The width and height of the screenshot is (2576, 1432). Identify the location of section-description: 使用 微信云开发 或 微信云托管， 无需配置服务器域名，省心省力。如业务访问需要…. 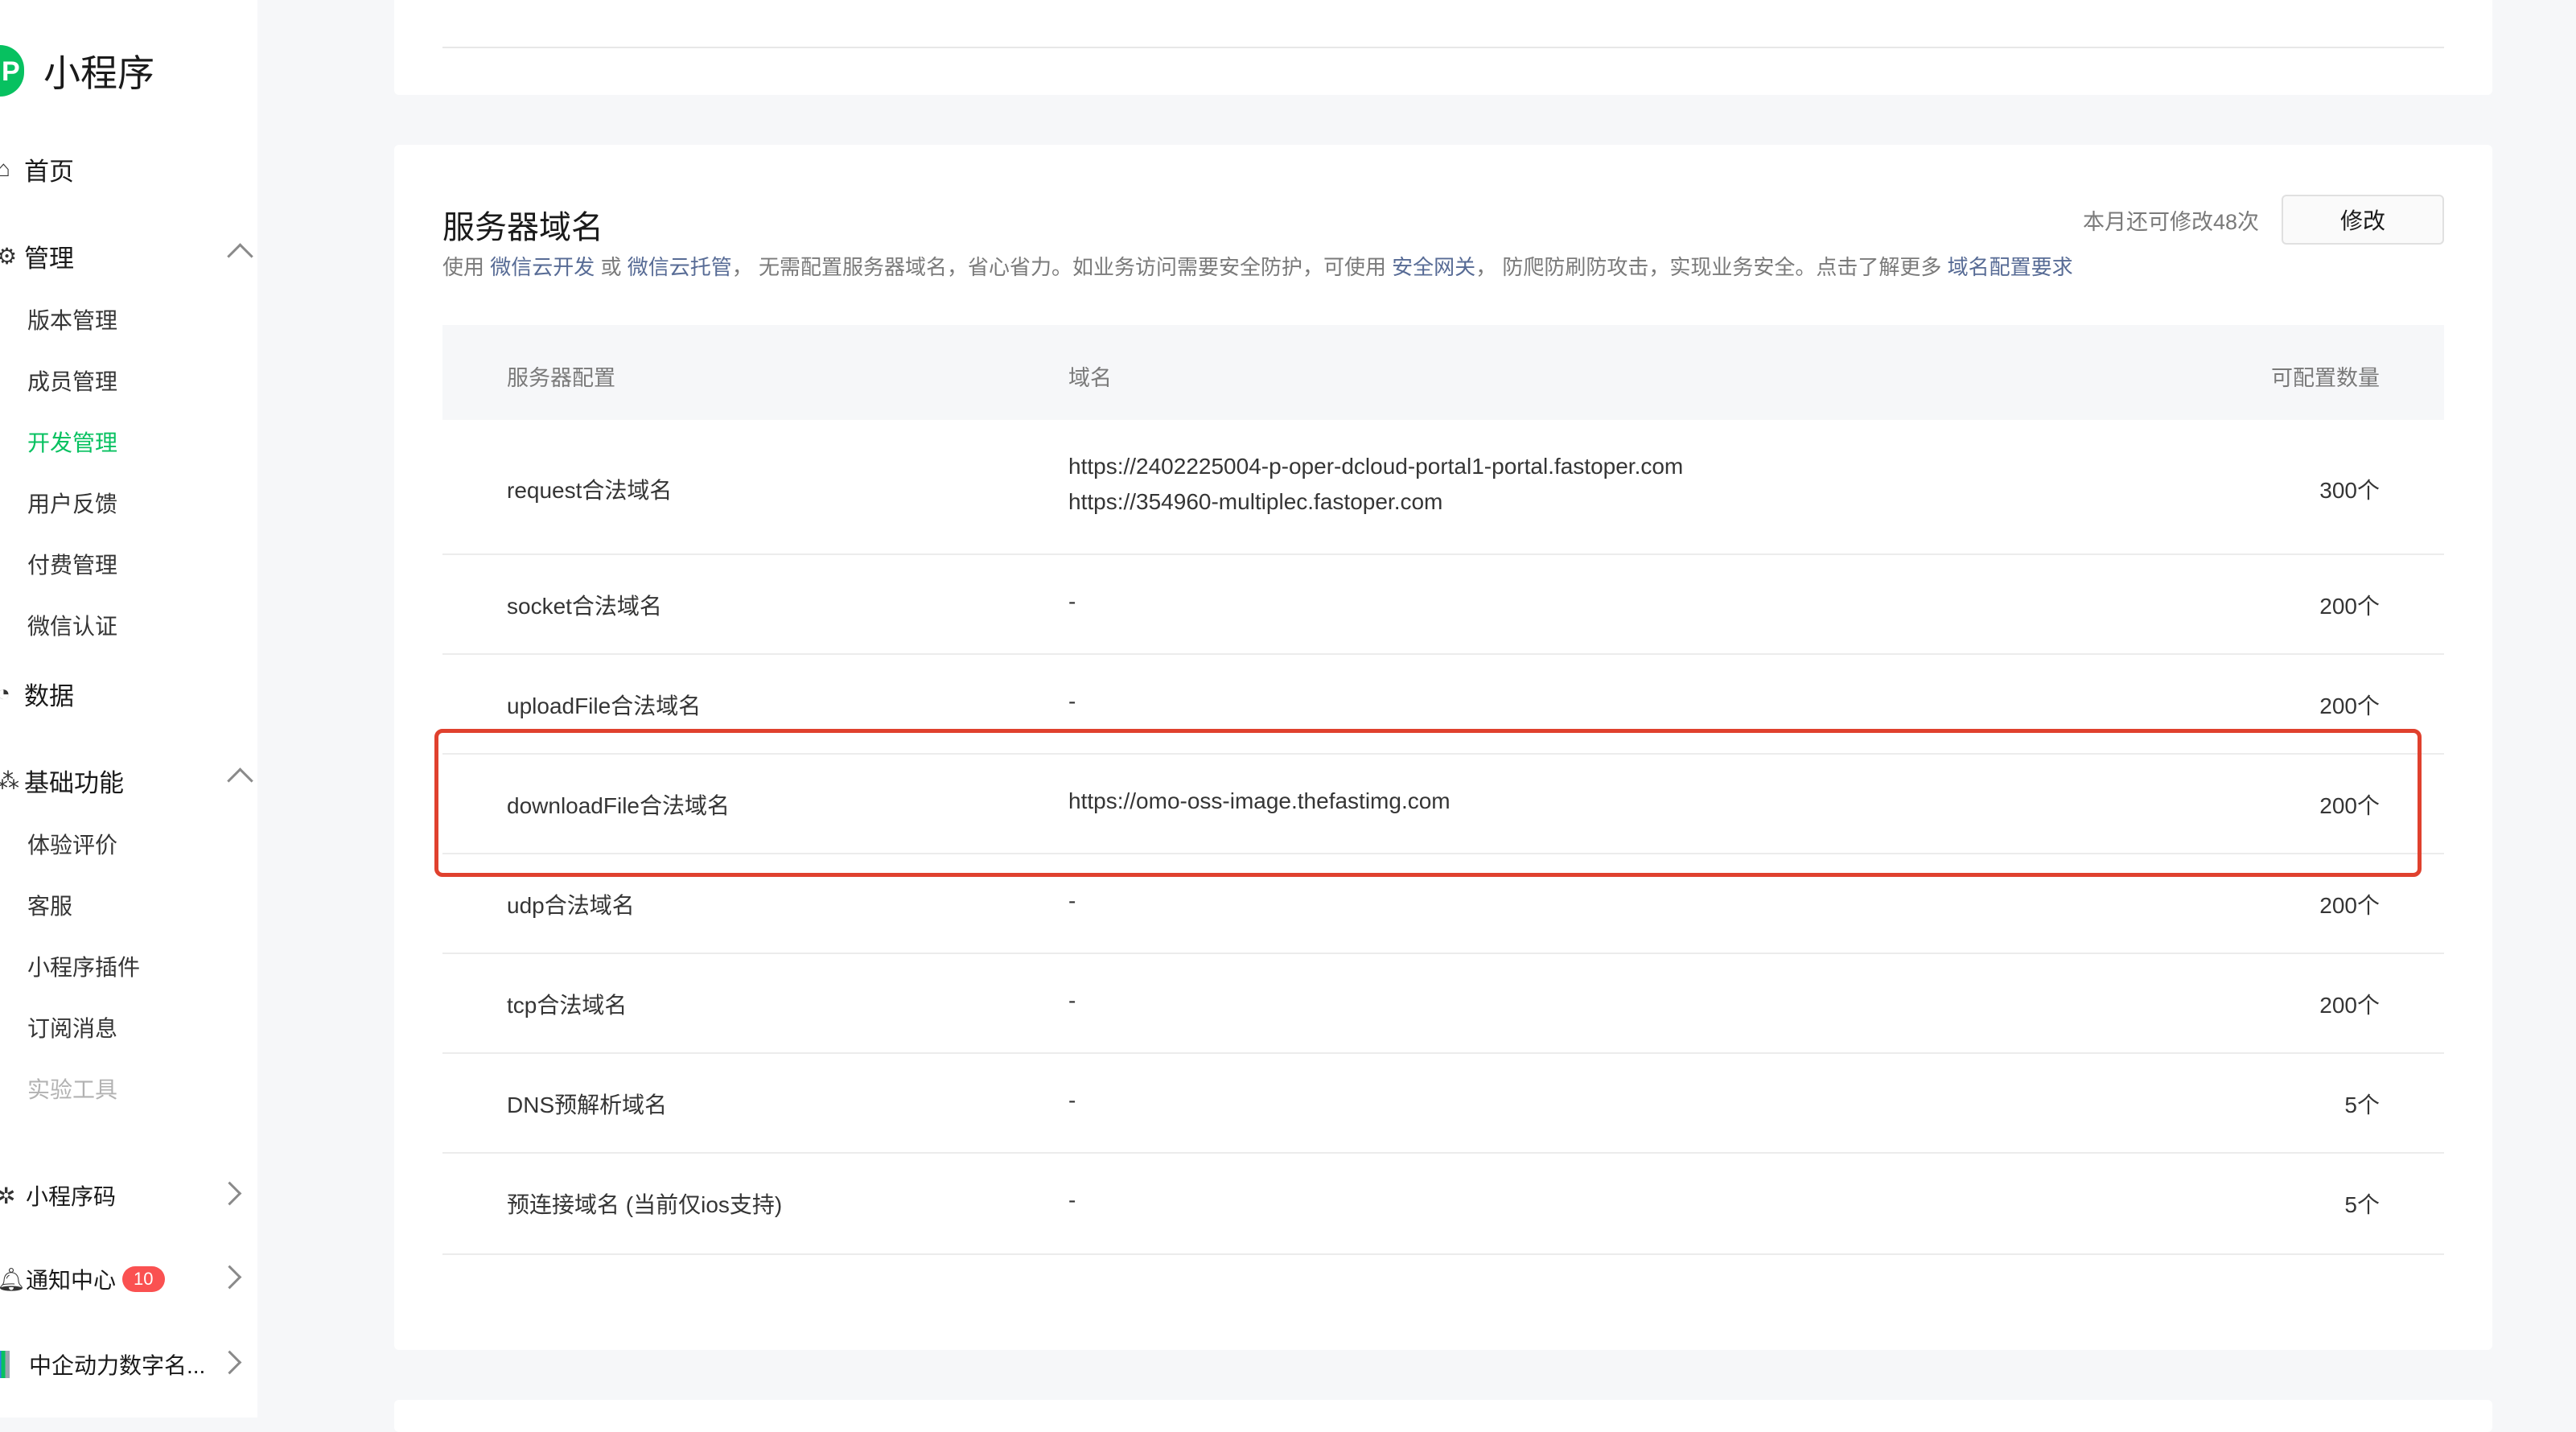
(1257, 267).